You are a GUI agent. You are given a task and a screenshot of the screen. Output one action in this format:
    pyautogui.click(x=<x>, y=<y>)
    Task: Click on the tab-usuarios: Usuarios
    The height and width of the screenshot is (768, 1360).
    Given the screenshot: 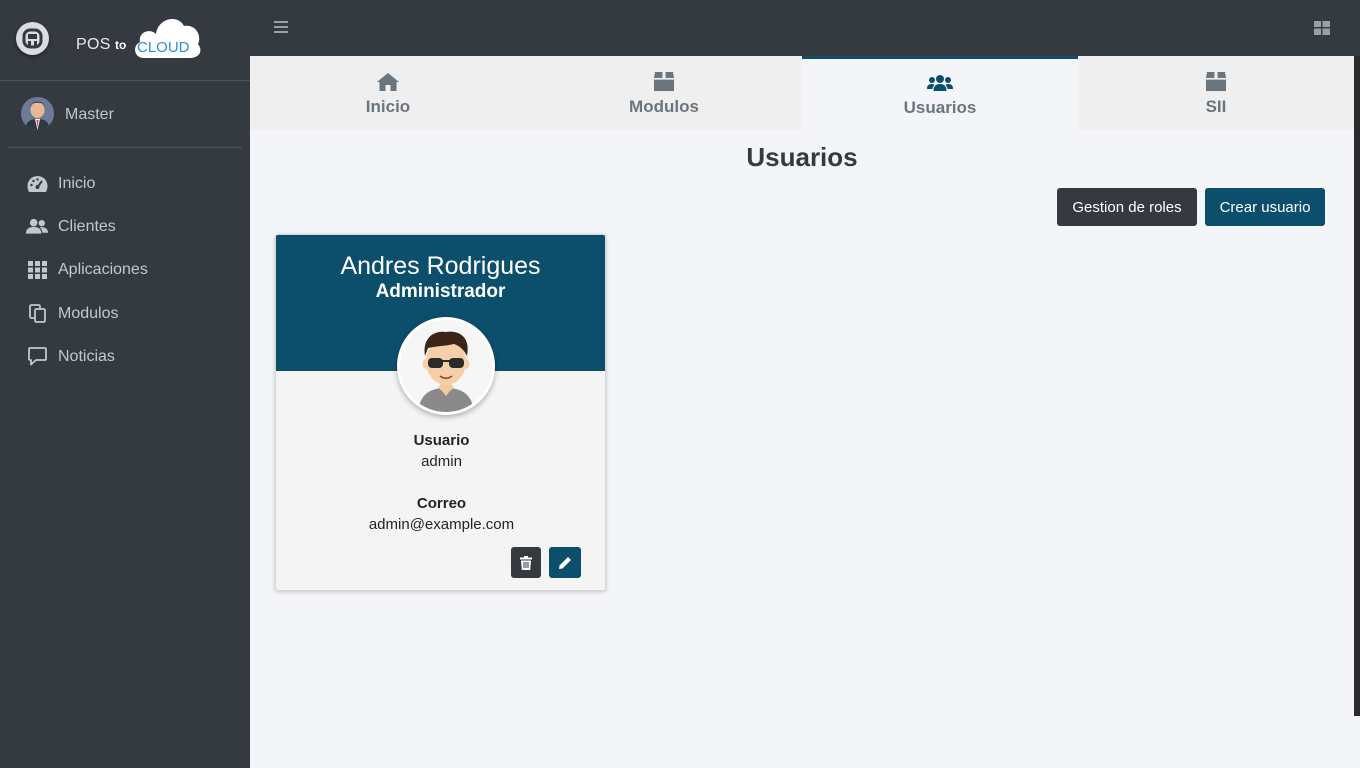 What is the action you would take?
    pyautogui.click(x=940, y=93)
    